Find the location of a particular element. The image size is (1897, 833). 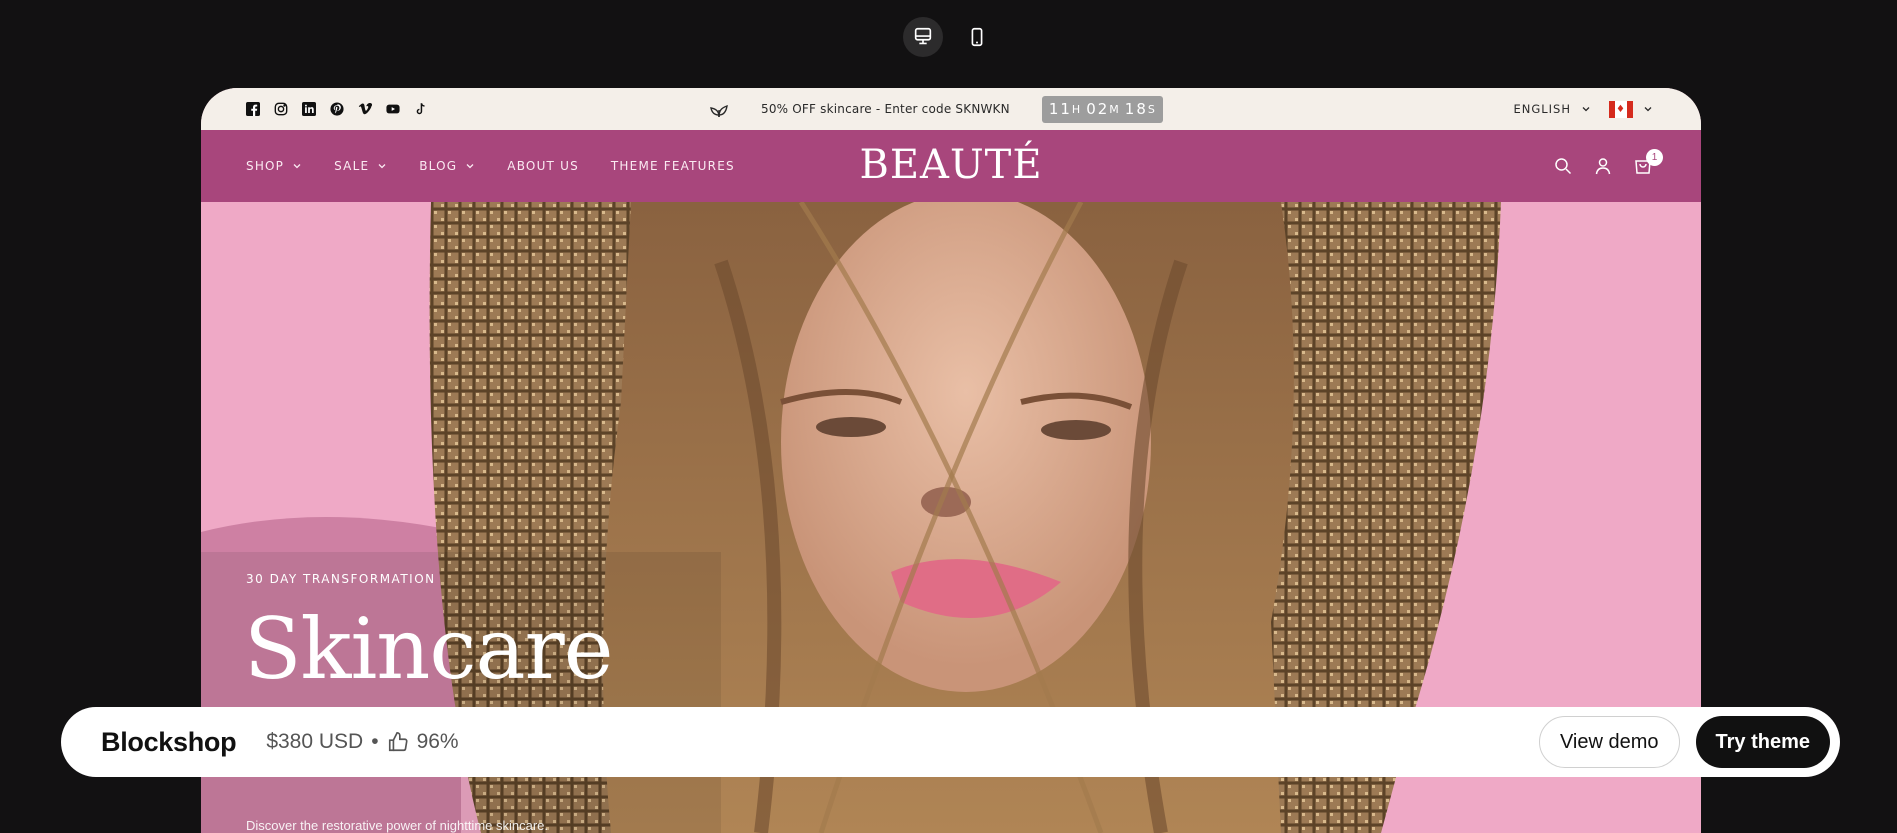

account-button is located at coordinates (1603, 166).